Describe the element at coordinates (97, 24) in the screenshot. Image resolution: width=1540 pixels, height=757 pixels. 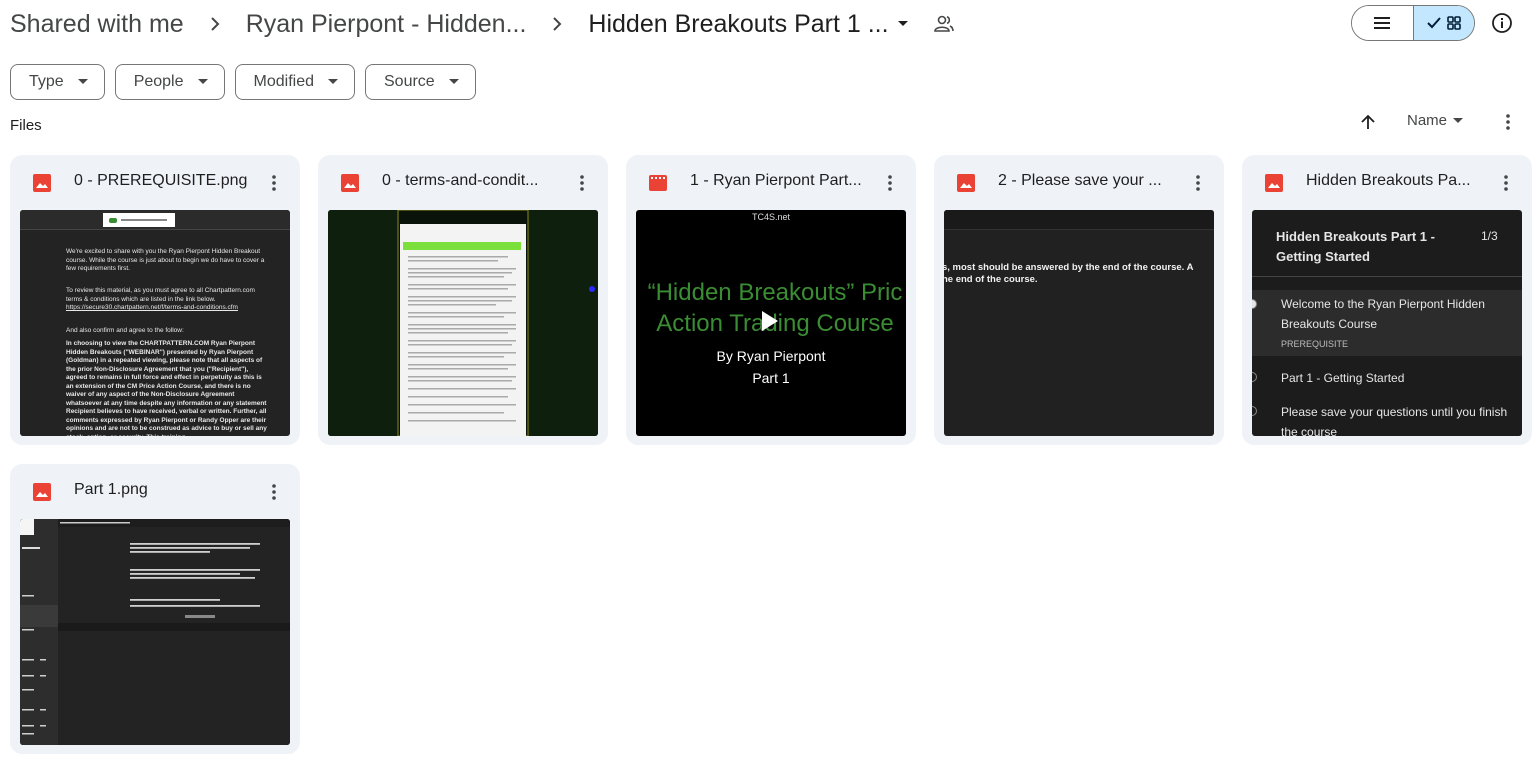
I see `breadcrumb-shared-with-me: Shared with me` at that location.